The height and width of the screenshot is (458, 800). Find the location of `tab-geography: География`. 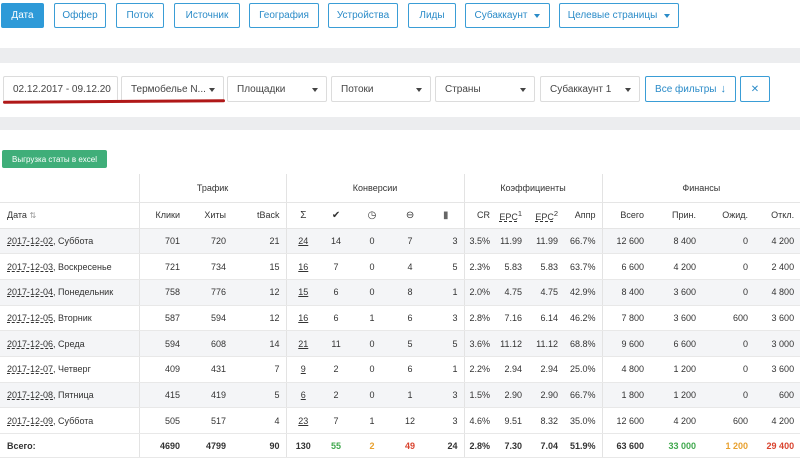

tab-geography: География is located at coordinates (284, 15).